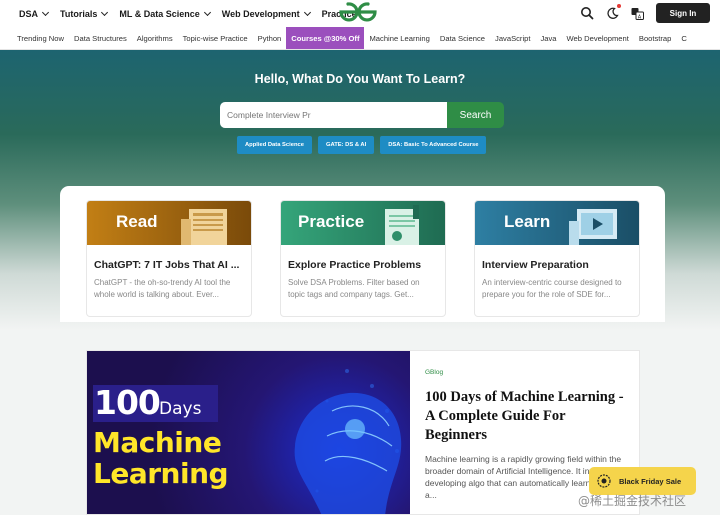 This screenshot has height=515, width=720. Describe the element at coordinates (475, 115) in the screenshot. I see `search-button: Search` at that location.